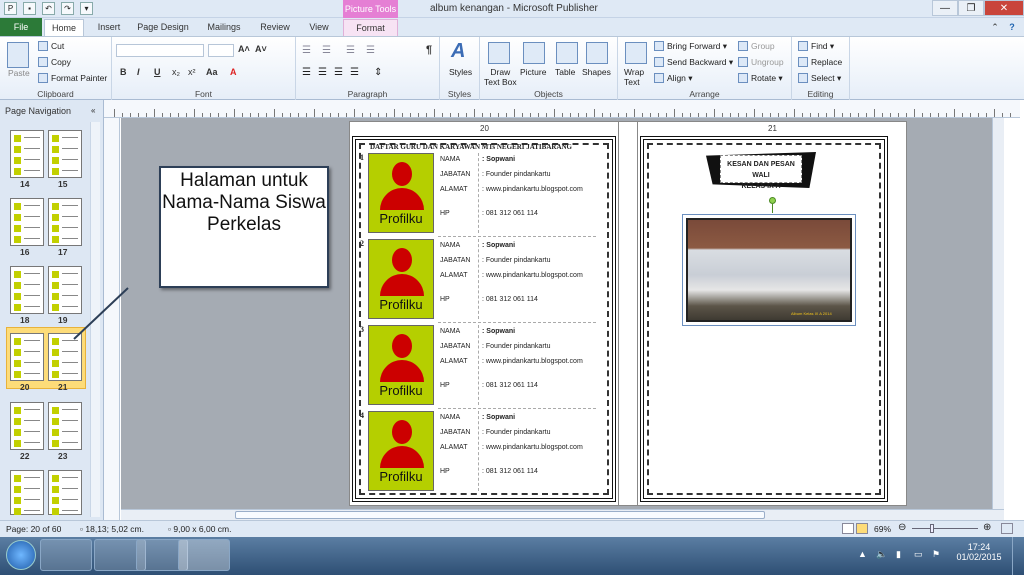 The height and width of the screenshot is (575, 1024). What do you see at coordinates (862, 528) in the screenshot?
I see `two-page-view-icon` at bounding box center [862, 528].